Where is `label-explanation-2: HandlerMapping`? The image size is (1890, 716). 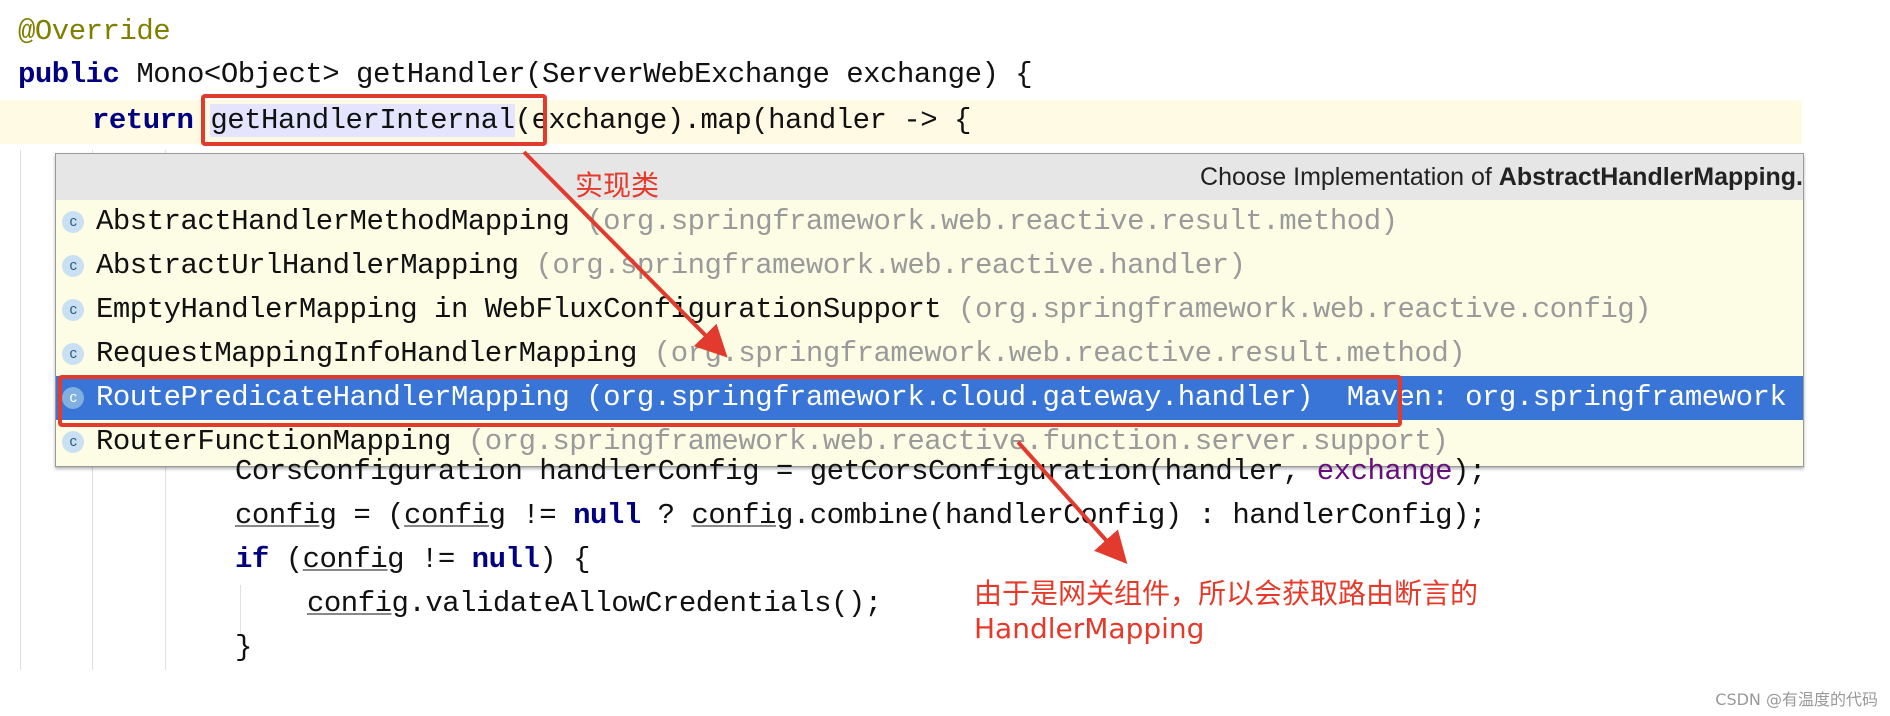 label-explanation-2: HandlerMapping is located at coordinates (1089, 628).